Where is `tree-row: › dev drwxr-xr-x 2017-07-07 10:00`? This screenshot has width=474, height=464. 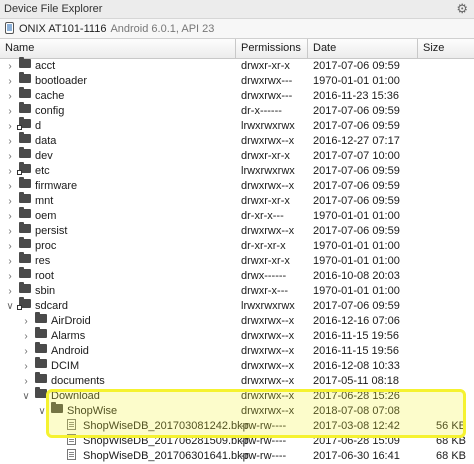 tree-row: › dev drwxr-xr-x 2017-07-07 10:00 is located at coordinates (237, 155).